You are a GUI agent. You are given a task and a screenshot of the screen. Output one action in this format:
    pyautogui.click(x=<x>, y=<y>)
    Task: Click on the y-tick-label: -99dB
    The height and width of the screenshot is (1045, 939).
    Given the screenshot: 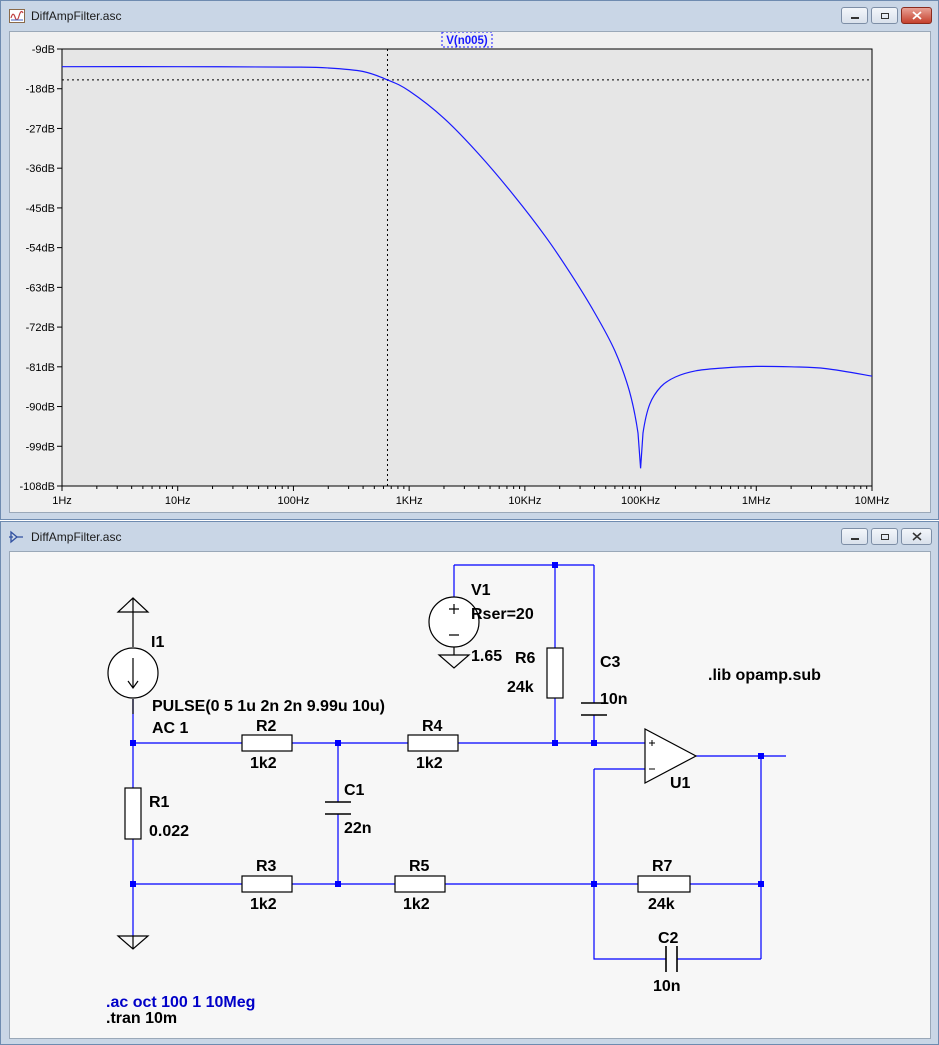 What is the action you would take?
    pyautogui.click(x=40, y=447)
    